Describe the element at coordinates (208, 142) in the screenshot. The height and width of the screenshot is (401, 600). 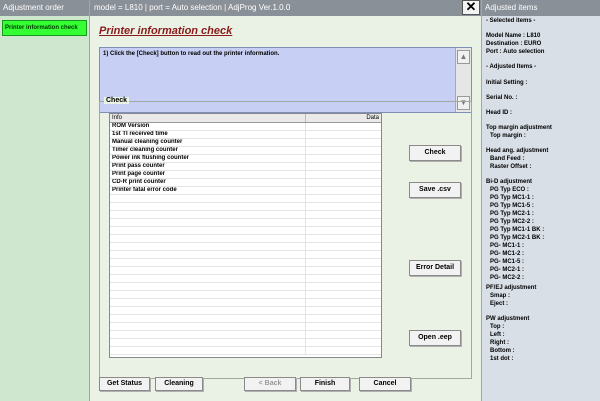
I see `table-cell-info: Manual cleaning counter` at that location.